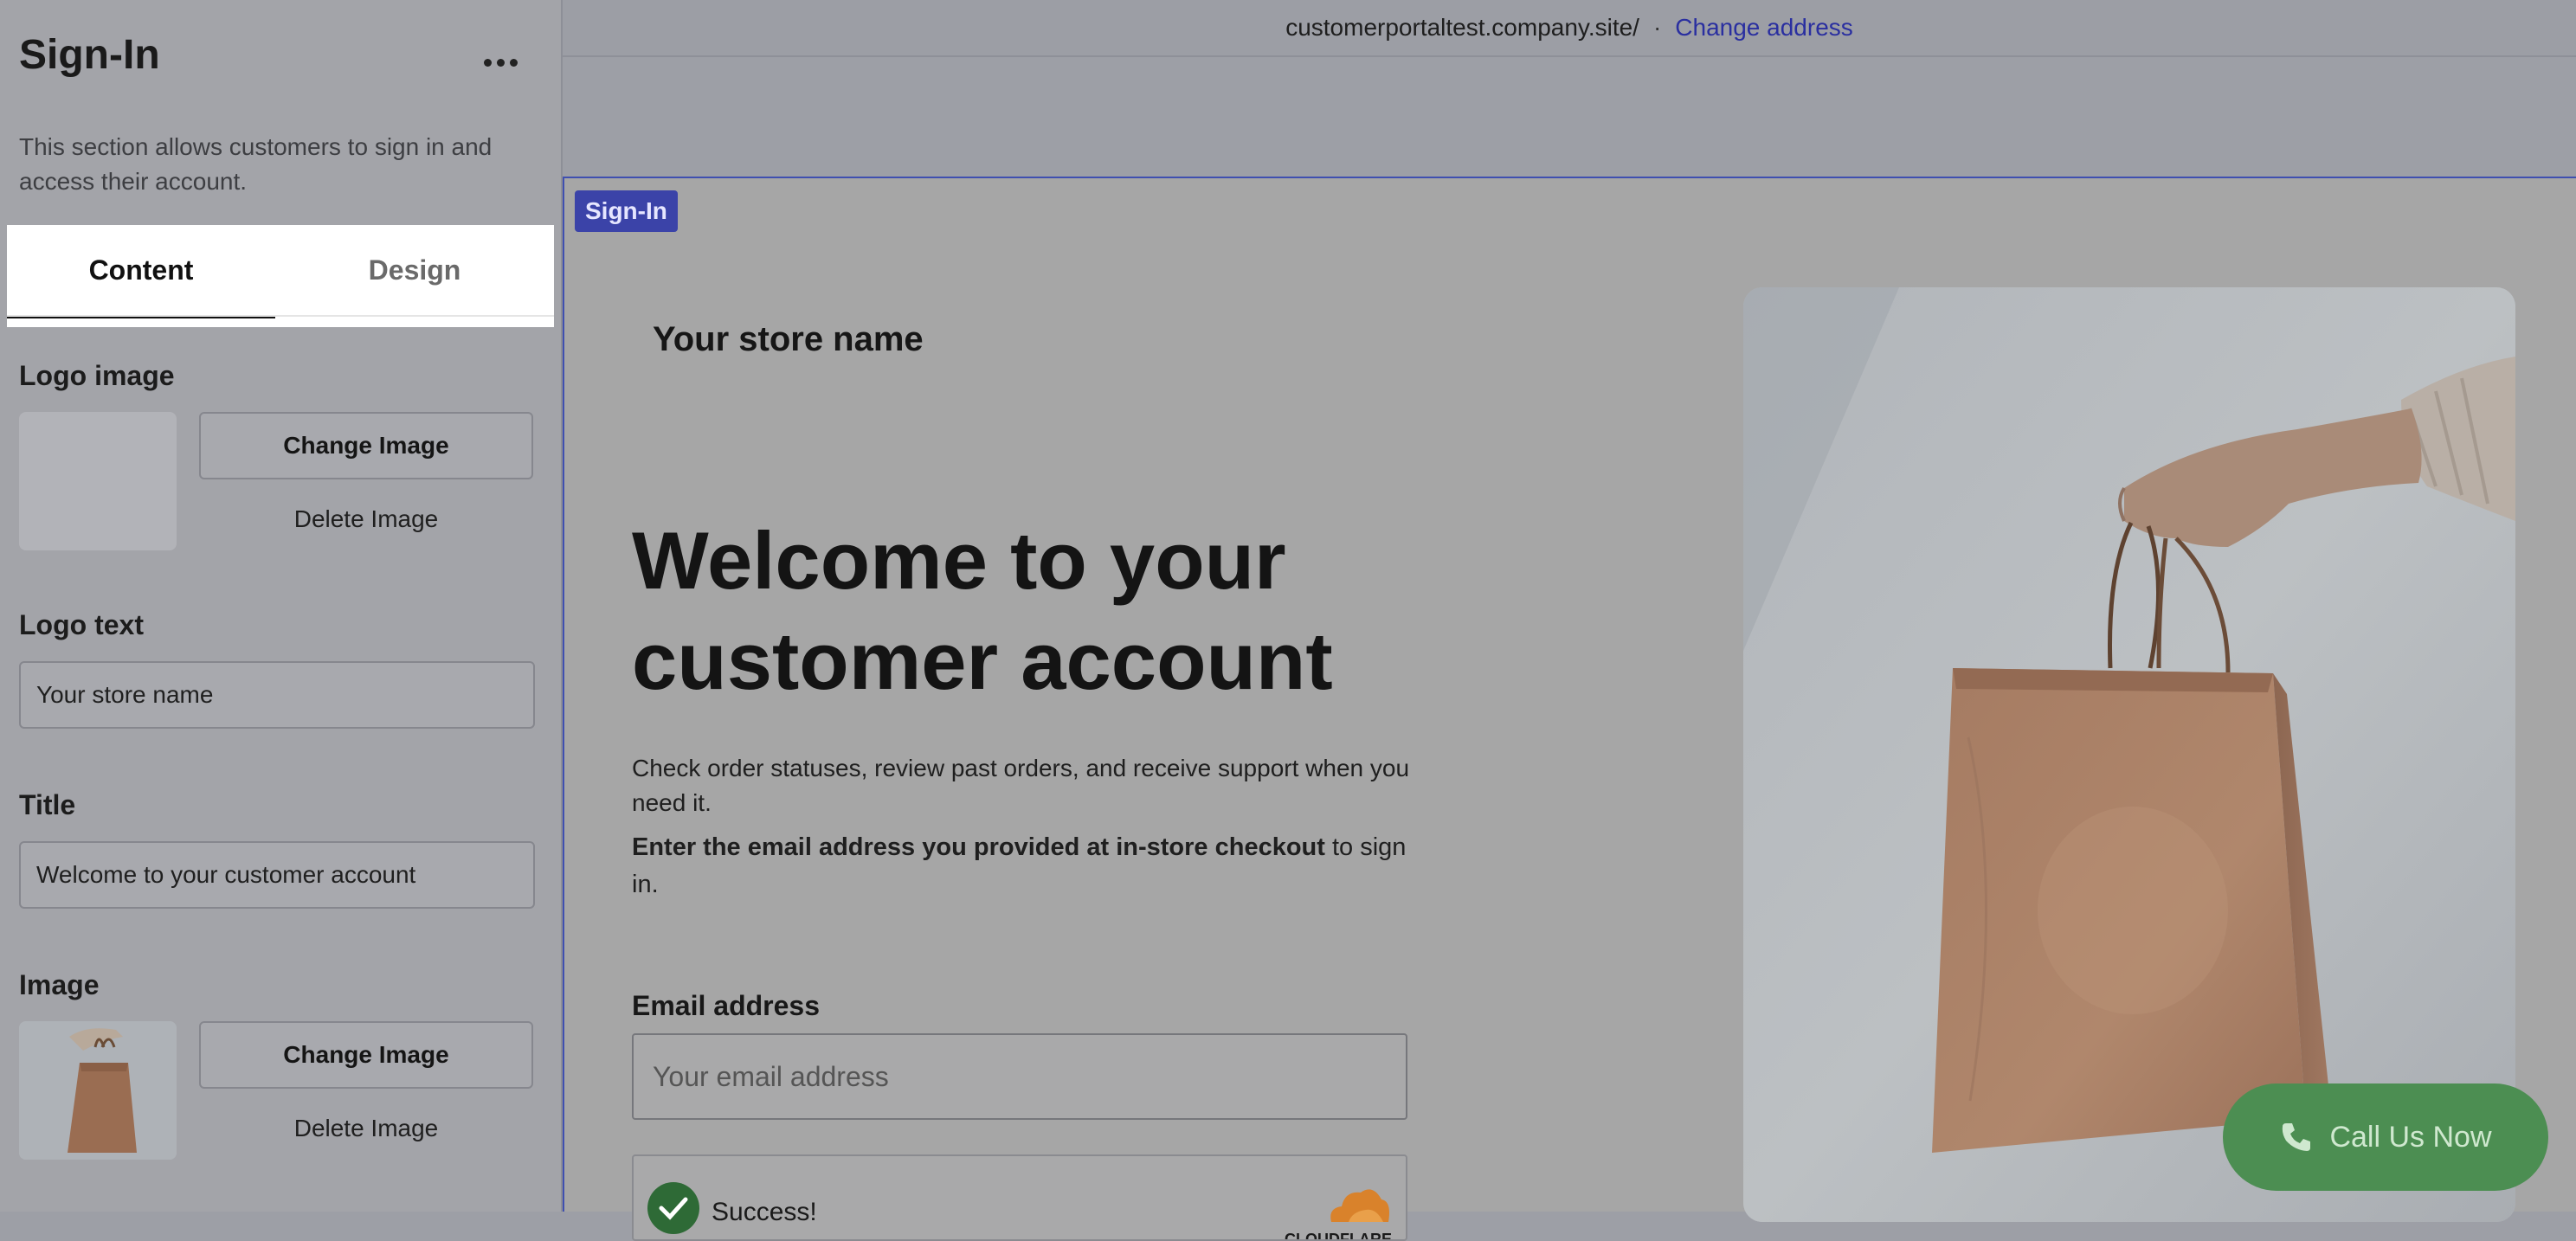 The width and height of the screenshot is (2576, 1241). What do you see at coordinates (141, 271) in the screenshot?
I see `tab-content: Content` at bounding box center [141, 271].